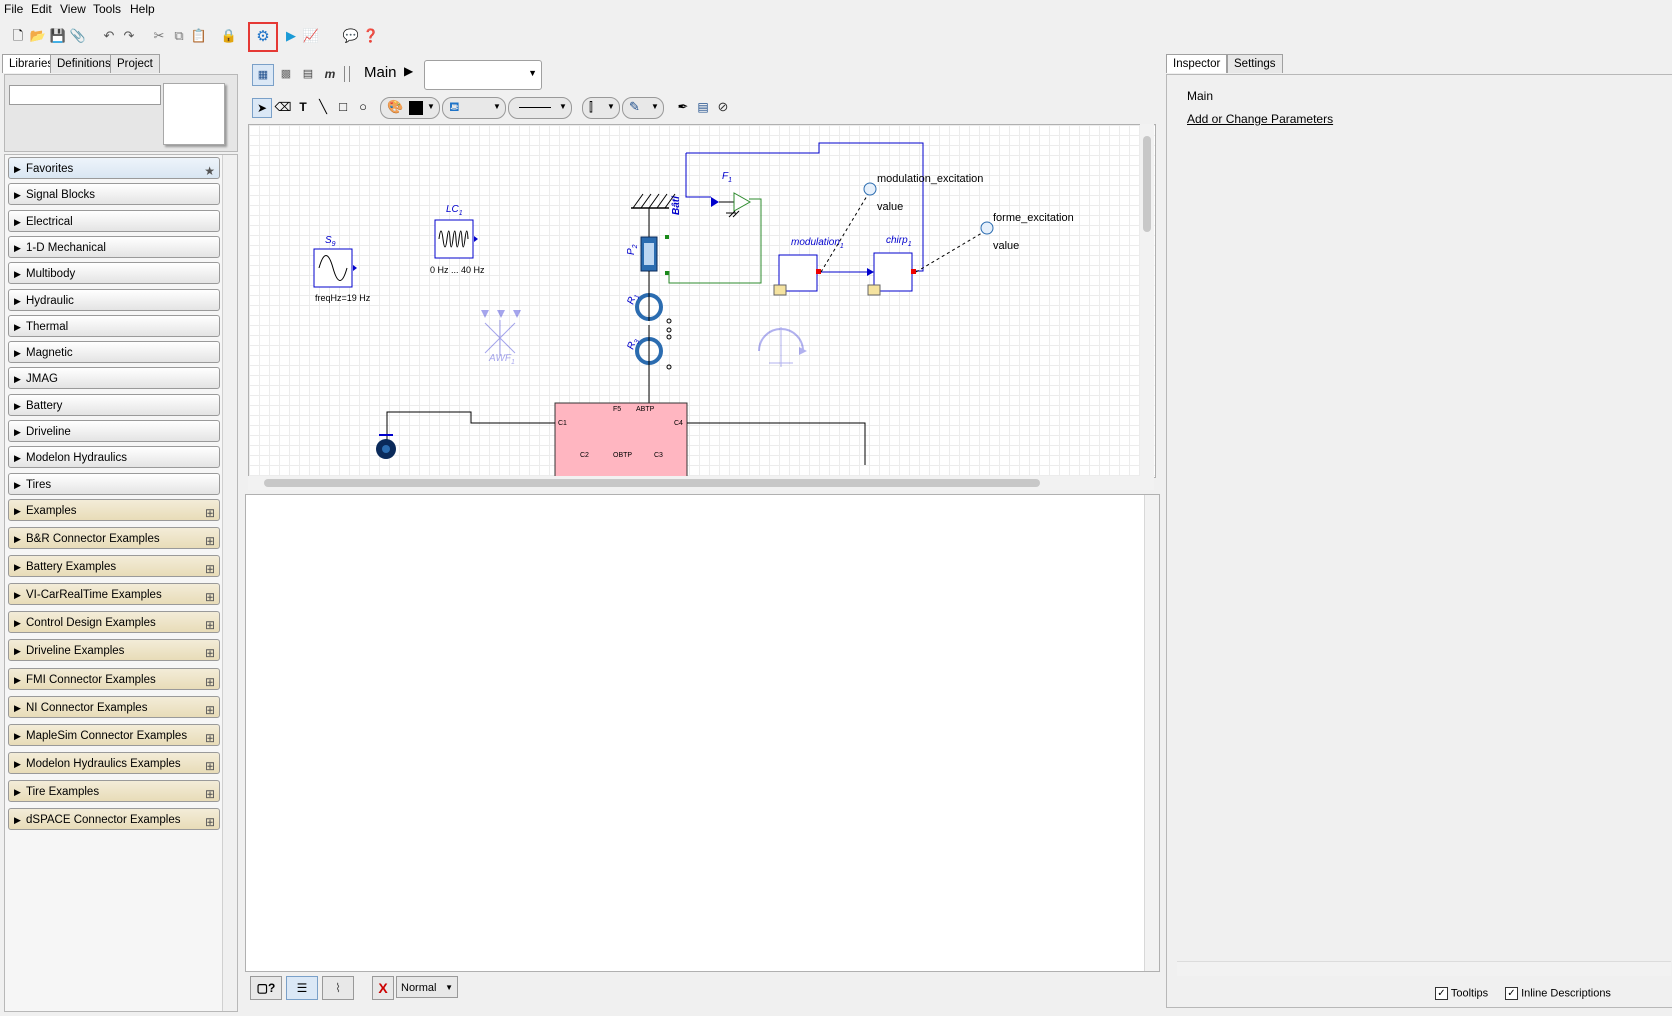  I want to click on probe-picker: ✎ ▼, so click(643, 108).